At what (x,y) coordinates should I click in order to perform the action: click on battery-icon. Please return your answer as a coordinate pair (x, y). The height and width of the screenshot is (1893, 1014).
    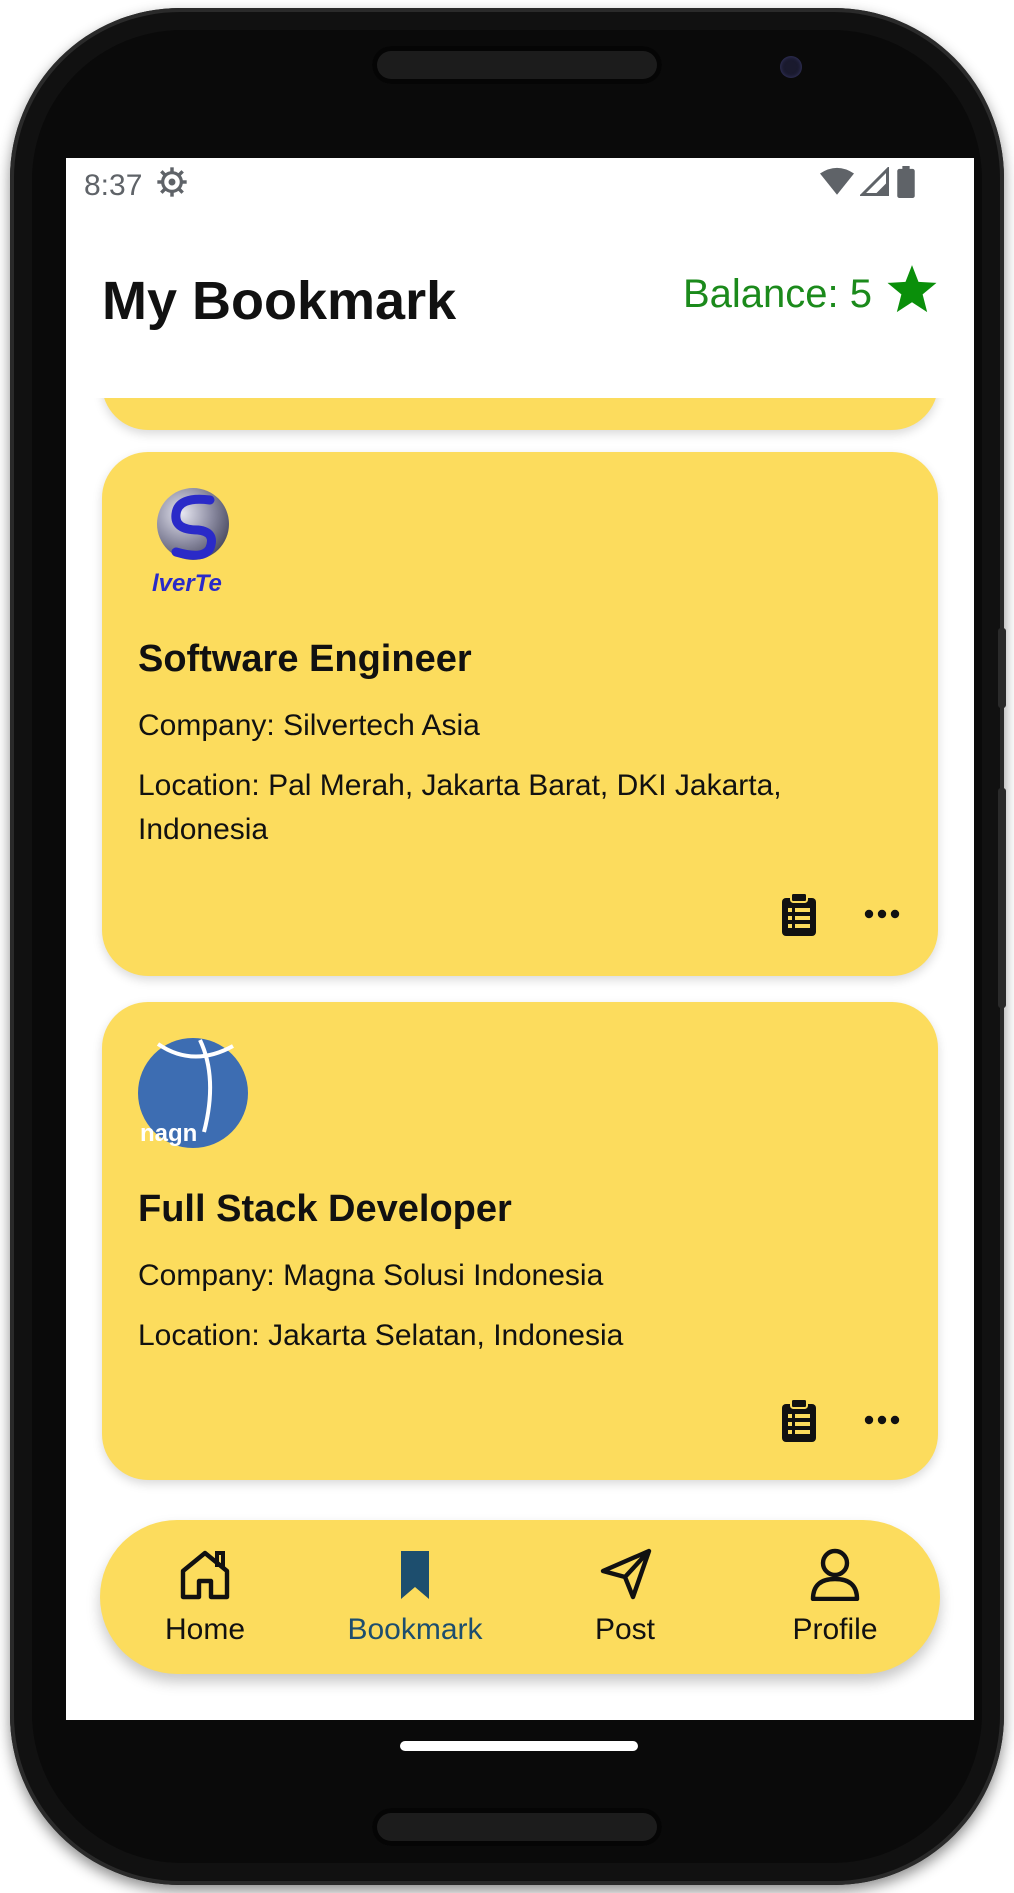
    Looking at the image, I should click on (906, 186).